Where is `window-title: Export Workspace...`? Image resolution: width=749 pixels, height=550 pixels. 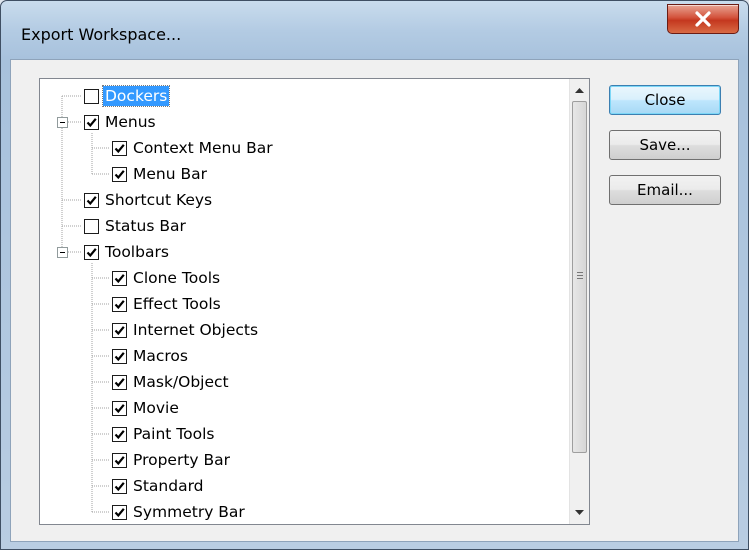
window-title: Export Workspace... is located at coordinates (101, 34).